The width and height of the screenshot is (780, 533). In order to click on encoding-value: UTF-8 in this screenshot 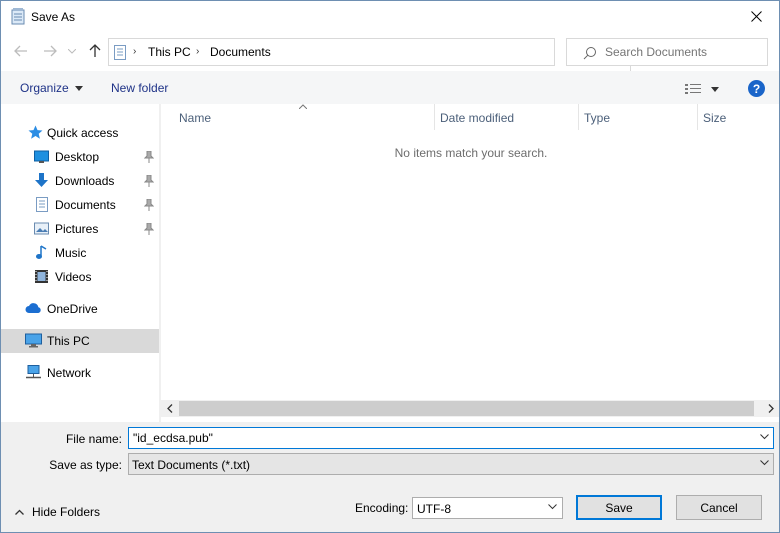, I will do `click(434, 509)`.